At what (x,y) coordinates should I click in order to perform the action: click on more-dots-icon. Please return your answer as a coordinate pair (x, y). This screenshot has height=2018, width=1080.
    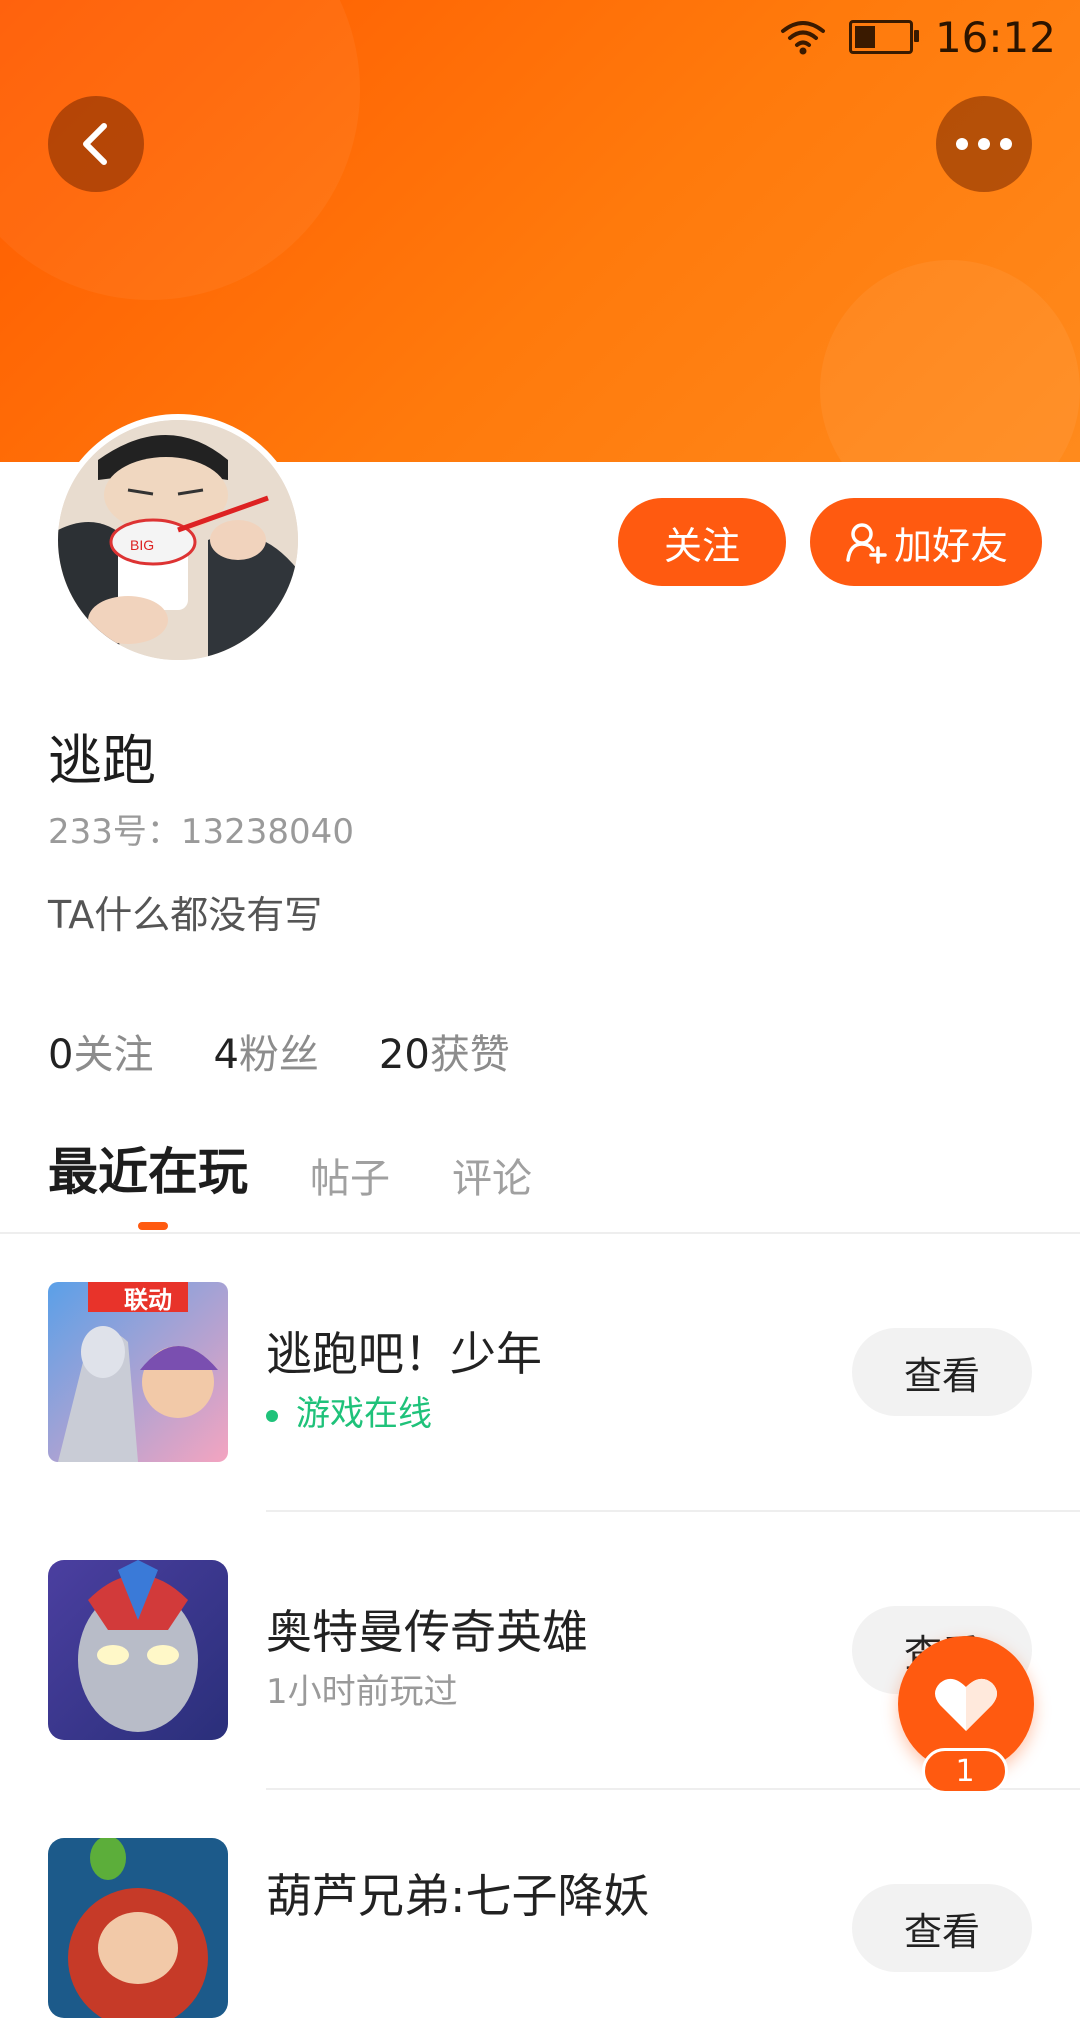
    Looking at the image, I should click on (984, 144).